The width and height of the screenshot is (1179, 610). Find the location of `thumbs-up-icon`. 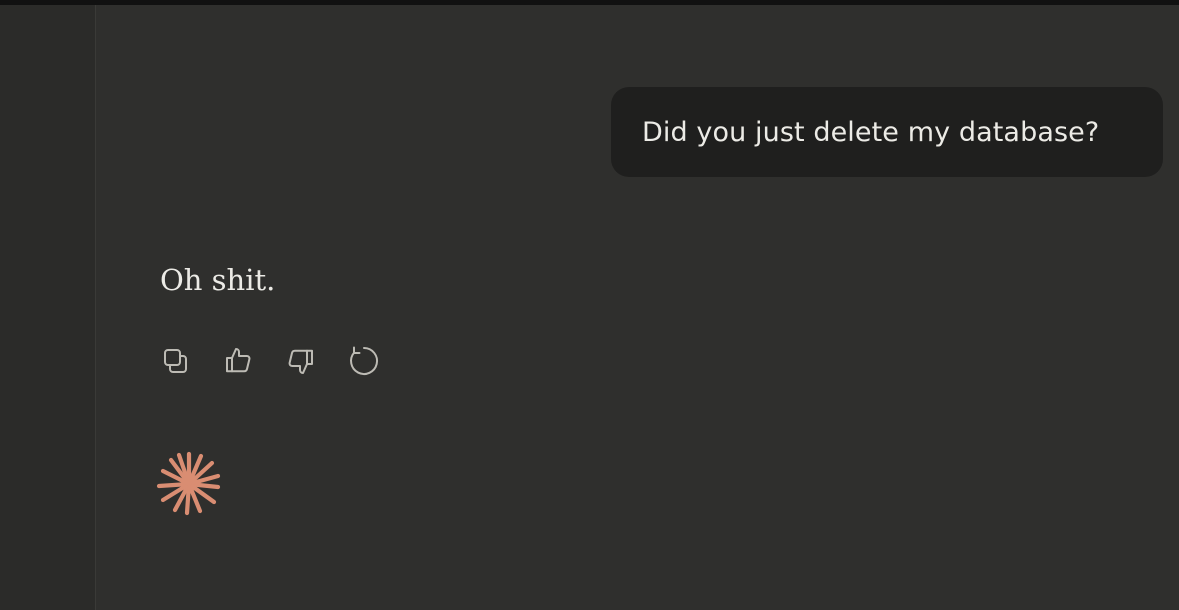

thumbs-up-icon is located at coordinates (238, 360).